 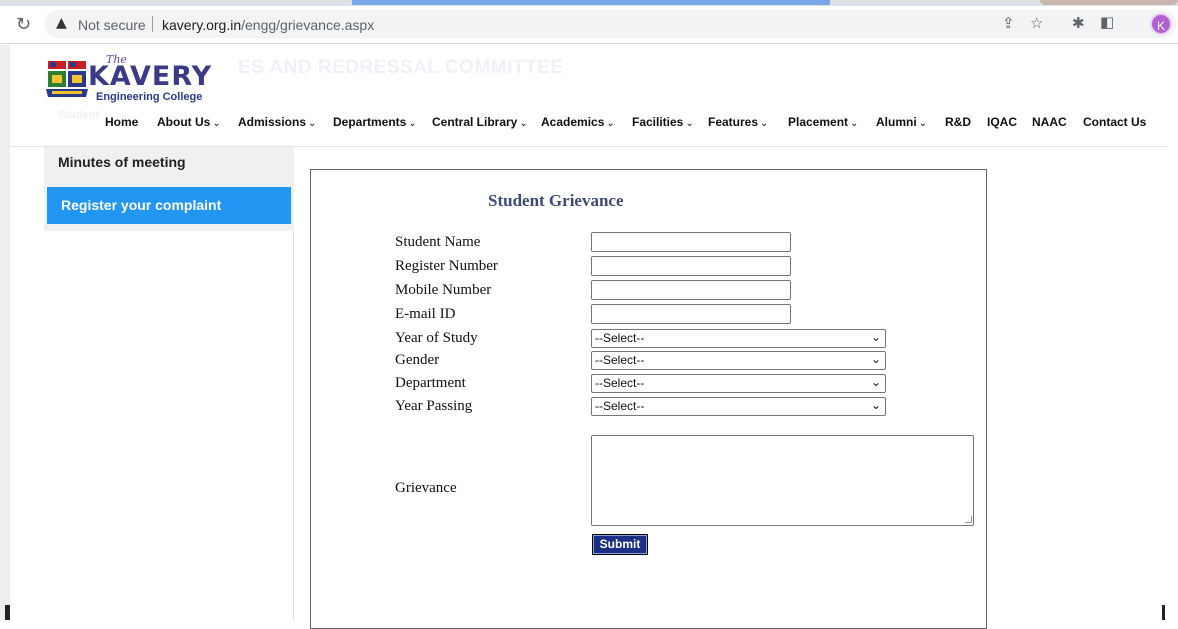 What do you see at coordinates (23, 24) in the screenshot?
I see `reload-icon: ↻` at bounding box center [23, 24].